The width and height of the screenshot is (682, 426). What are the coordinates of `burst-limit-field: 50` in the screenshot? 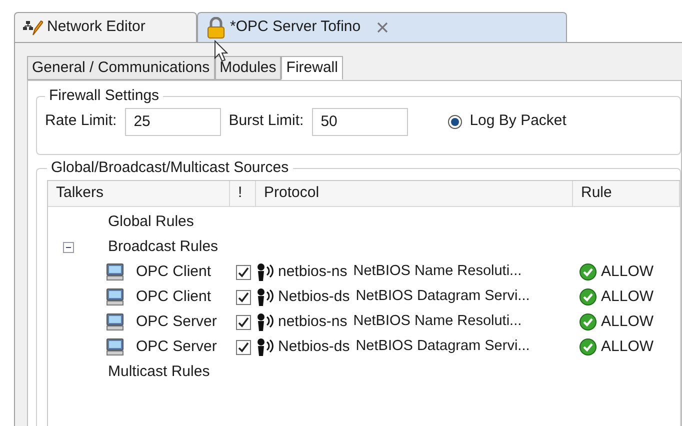 It's located at (360, 122).